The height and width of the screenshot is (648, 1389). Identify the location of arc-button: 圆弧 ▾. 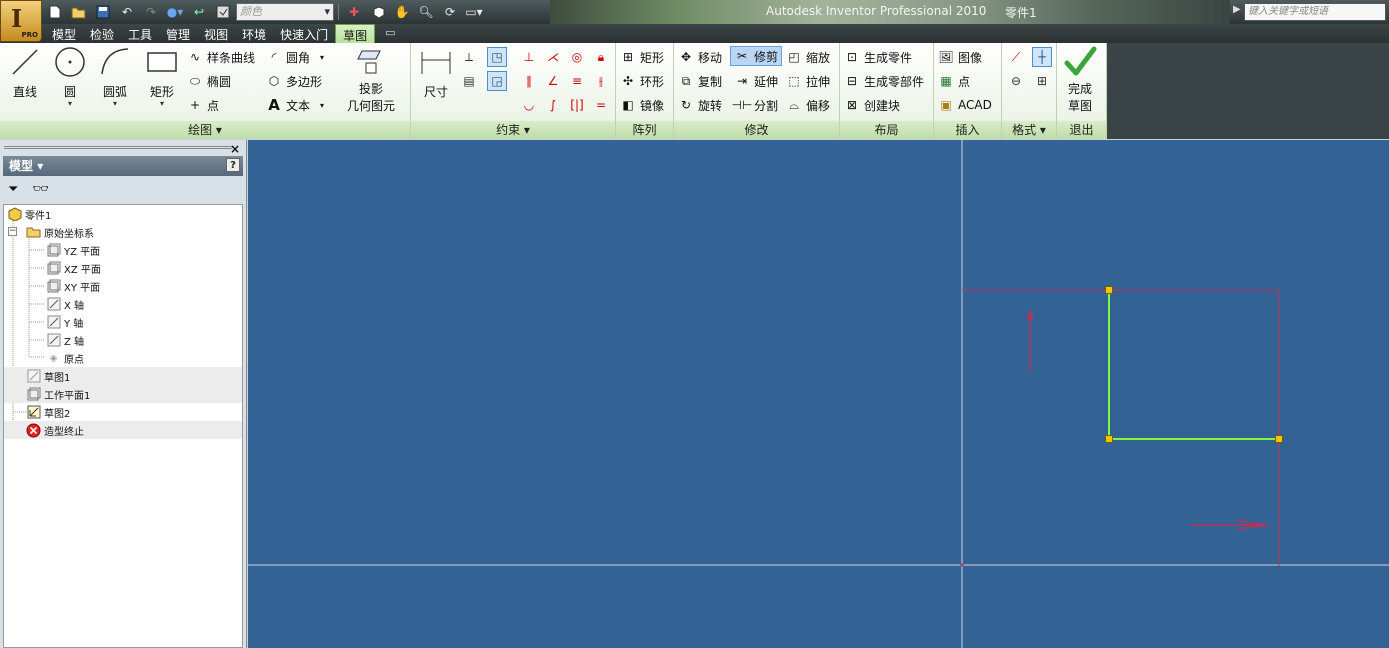
(115, 76).